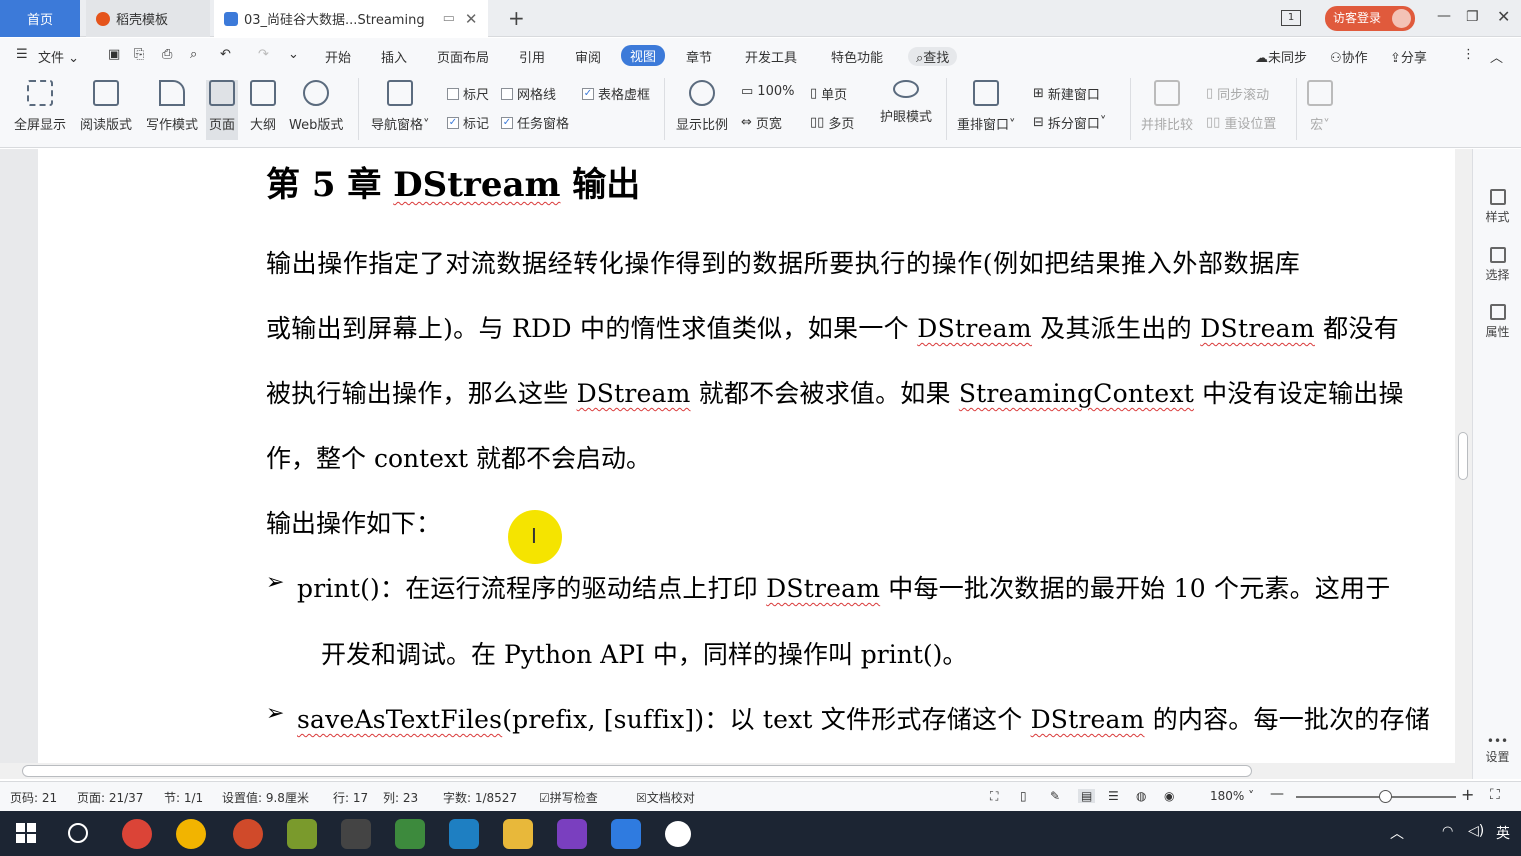 The width and height of the screenshot is (1521, 856). I want to click on restore-icon: ❐, so click(1472, 17).